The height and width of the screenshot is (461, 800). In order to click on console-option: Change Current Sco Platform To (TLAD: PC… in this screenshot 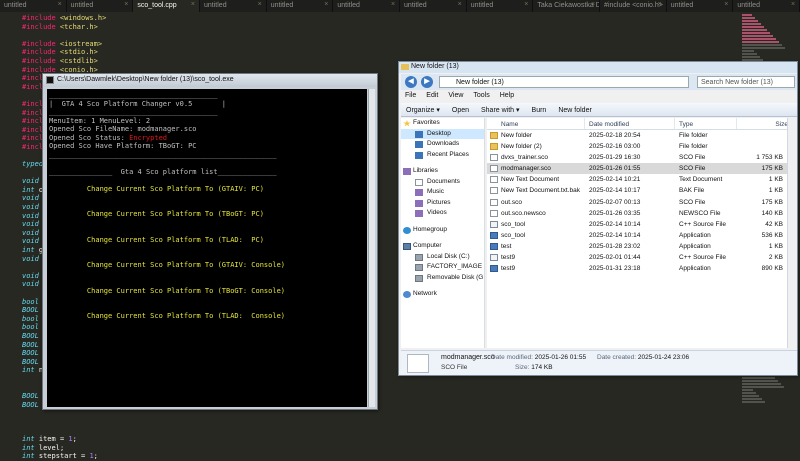, I will do `click(175, 239)`.